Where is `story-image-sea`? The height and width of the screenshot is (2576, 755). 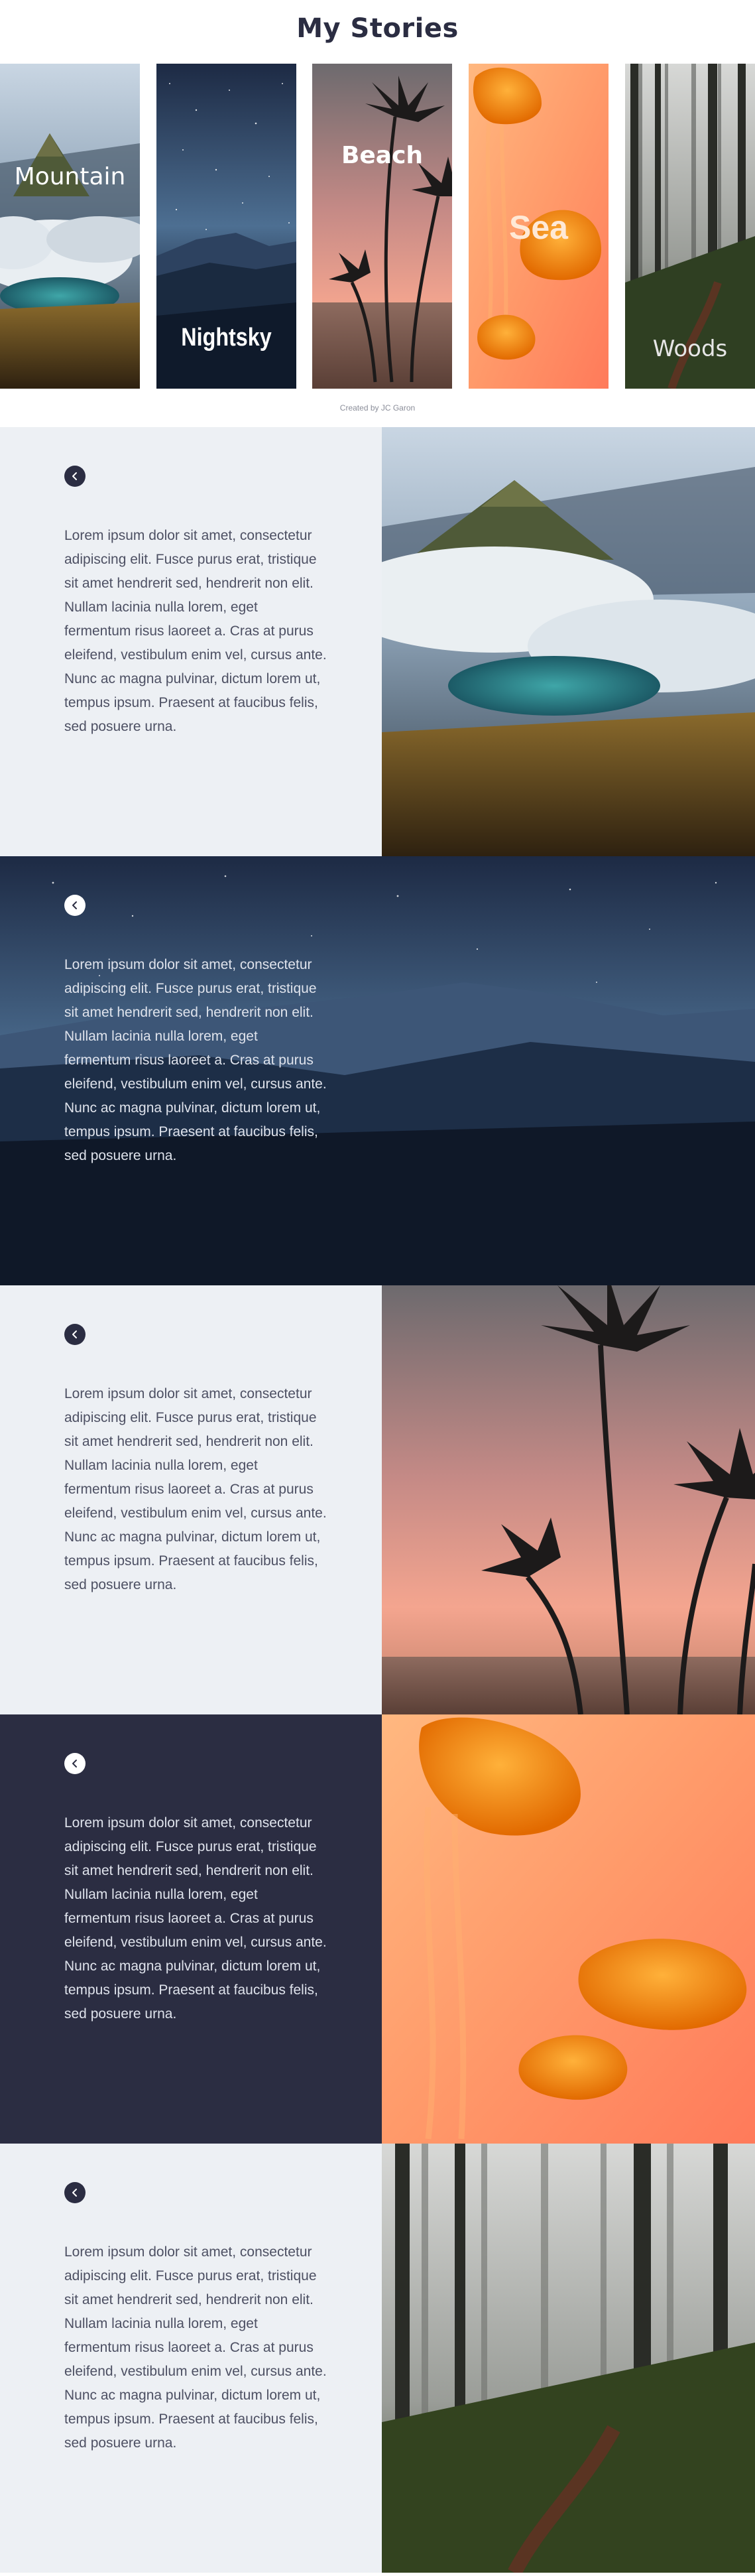
story-image-sea is located at coordinates (568, 1929).